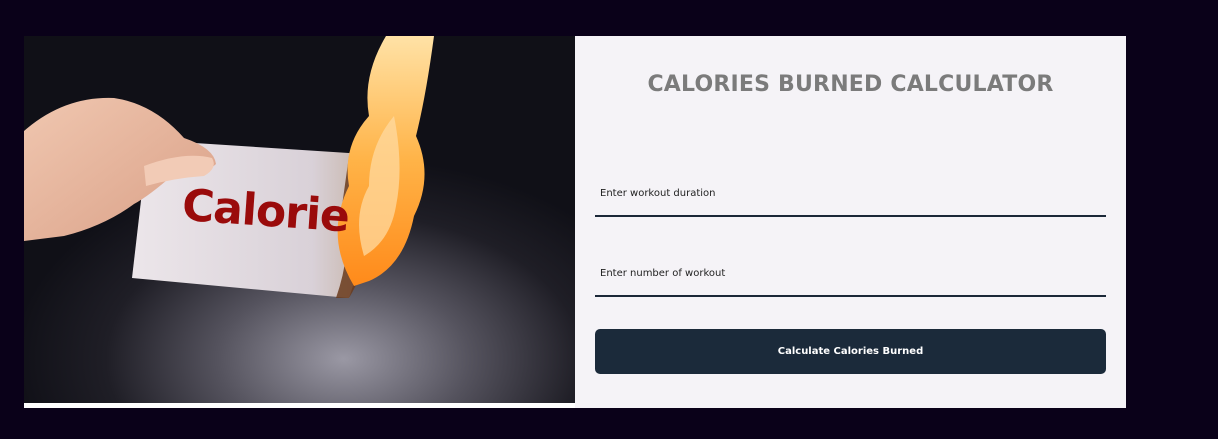  What do you see at coordinates (850, 351) in the screenshot?
I see `calculate-button: Calculate Calories Burned` at bounding box center [850, 351].